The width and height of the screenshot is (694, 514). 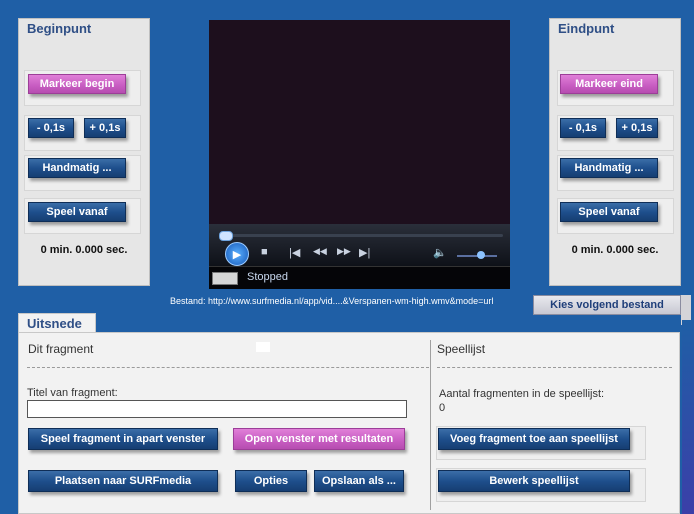 What do you see at coordinates (77, 84) in the screenshot?
I see `mark-begin-button: Markeer begin` at bounding box center [77, 84].